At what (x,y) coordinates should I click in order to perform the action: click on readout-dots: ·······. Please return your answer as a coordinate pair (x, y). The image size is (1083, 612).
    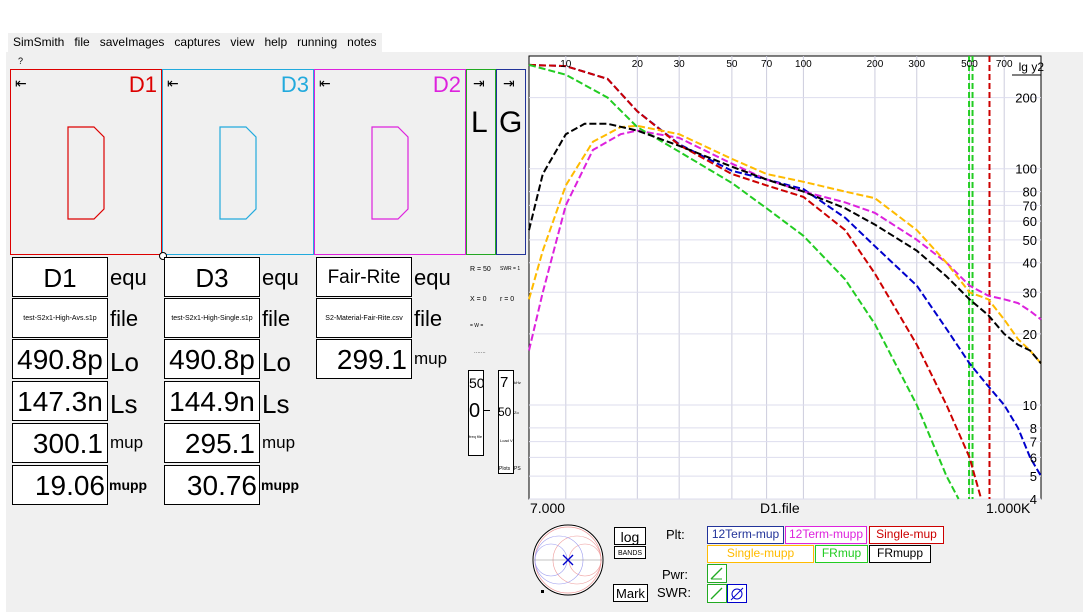
    Looking at the image, I should click on (480, 353).